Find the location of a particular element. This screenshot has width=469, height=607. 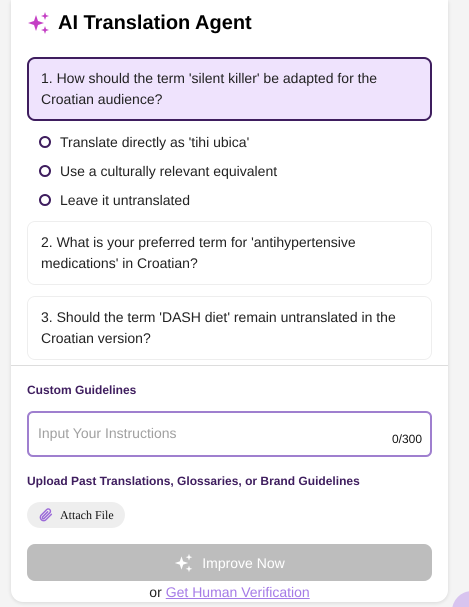

attach-file-button: Attach File is located at coordinates (76, 515).